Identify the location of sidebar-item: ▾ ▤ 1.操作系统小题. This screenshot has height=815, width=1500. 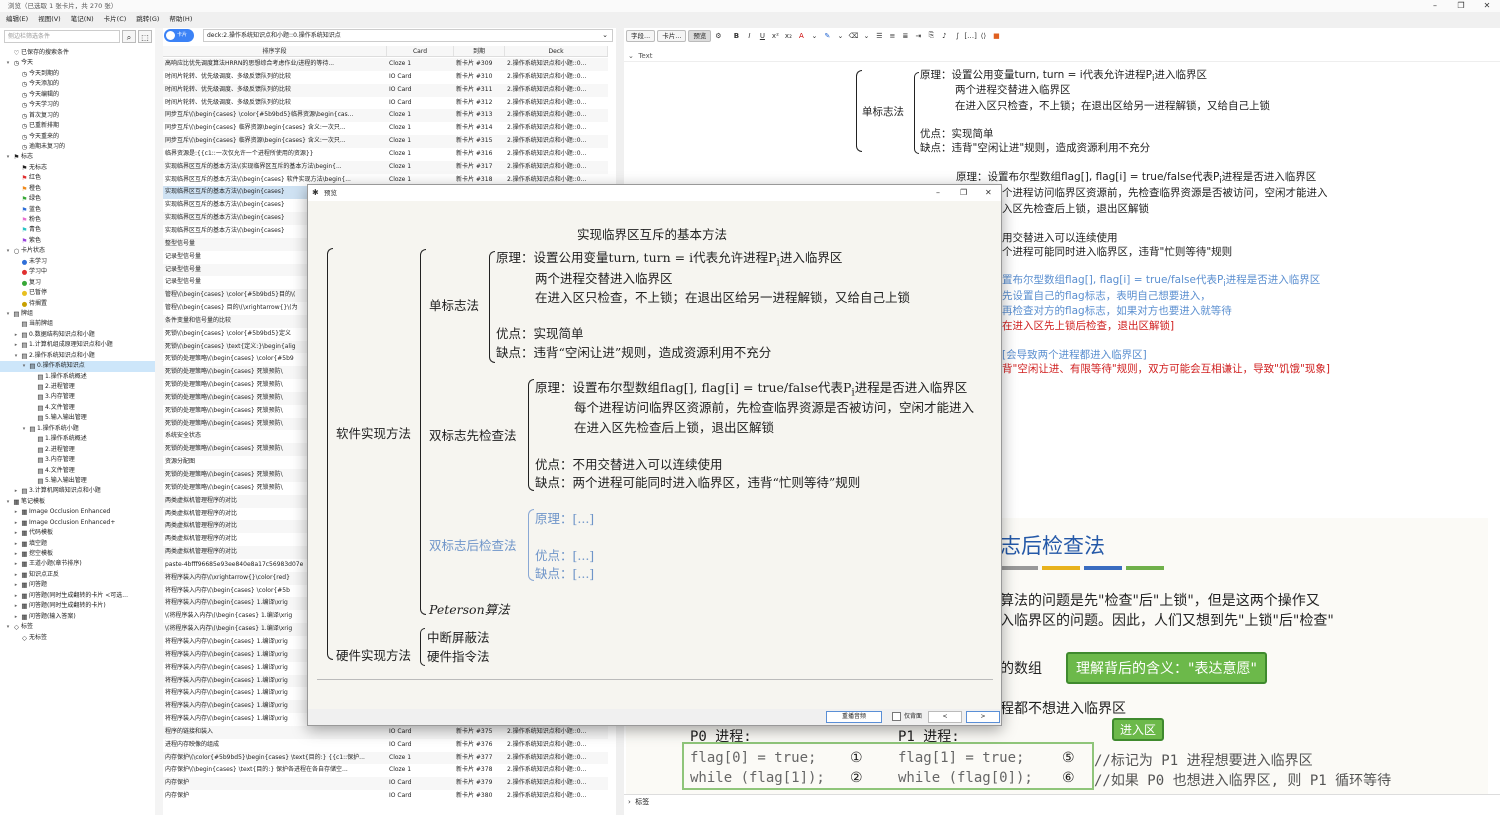
(77, 429).